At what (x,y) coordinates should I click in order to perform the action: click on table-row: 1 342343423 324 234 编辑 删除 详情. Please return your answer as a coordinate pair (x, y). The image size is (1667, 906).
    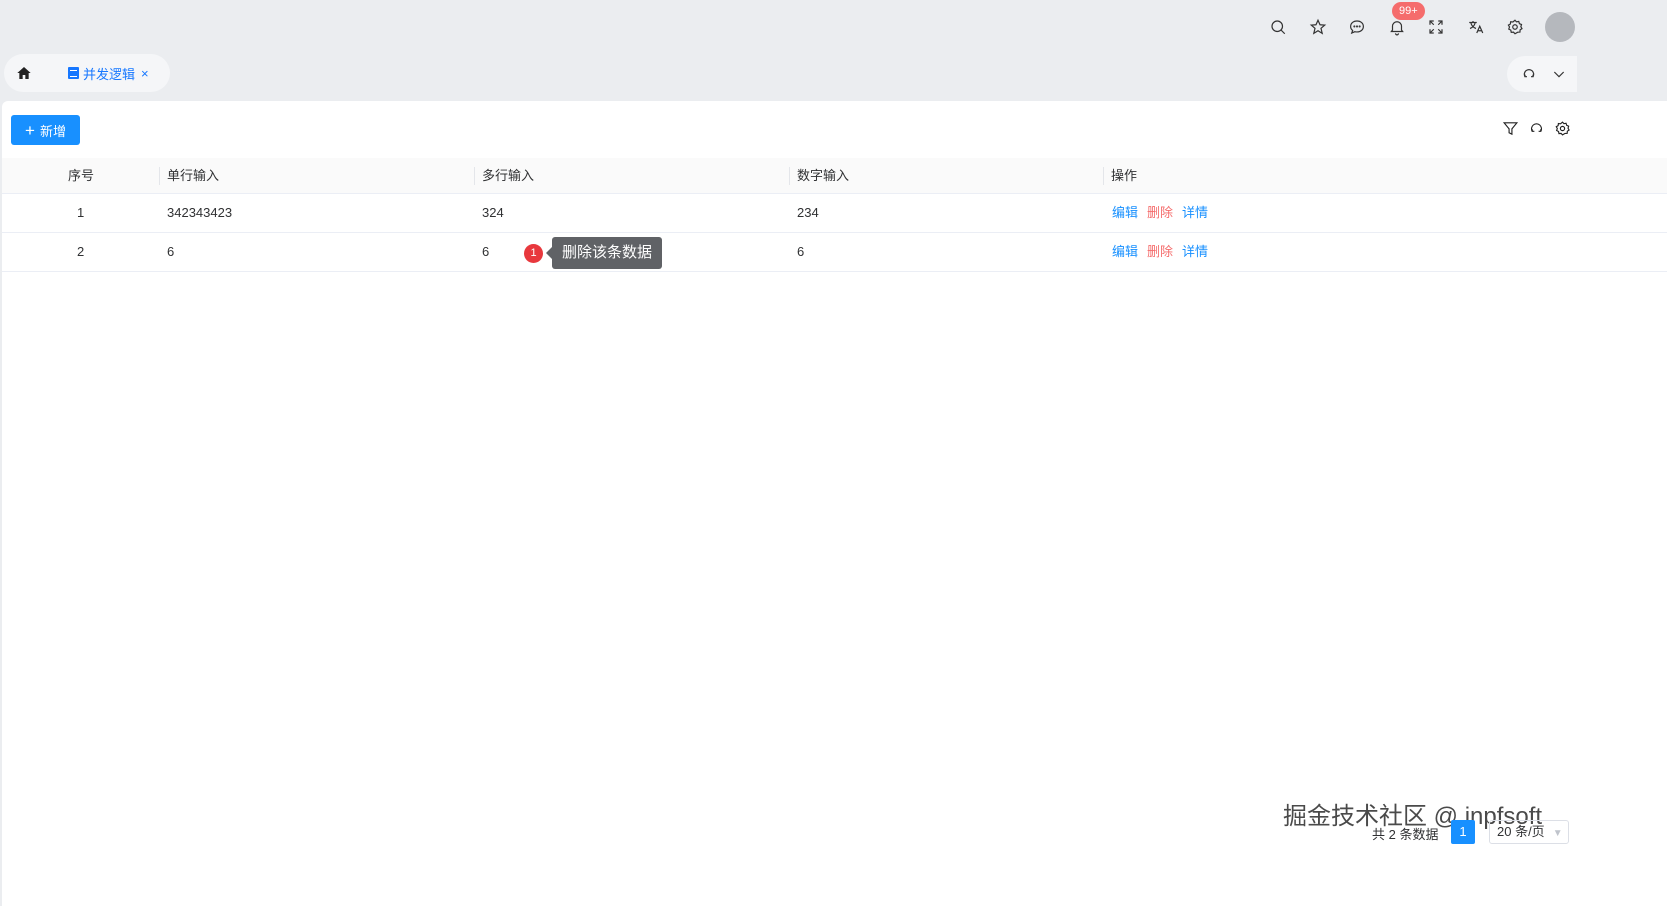
    Looking at the image, I should click on (834, 213).